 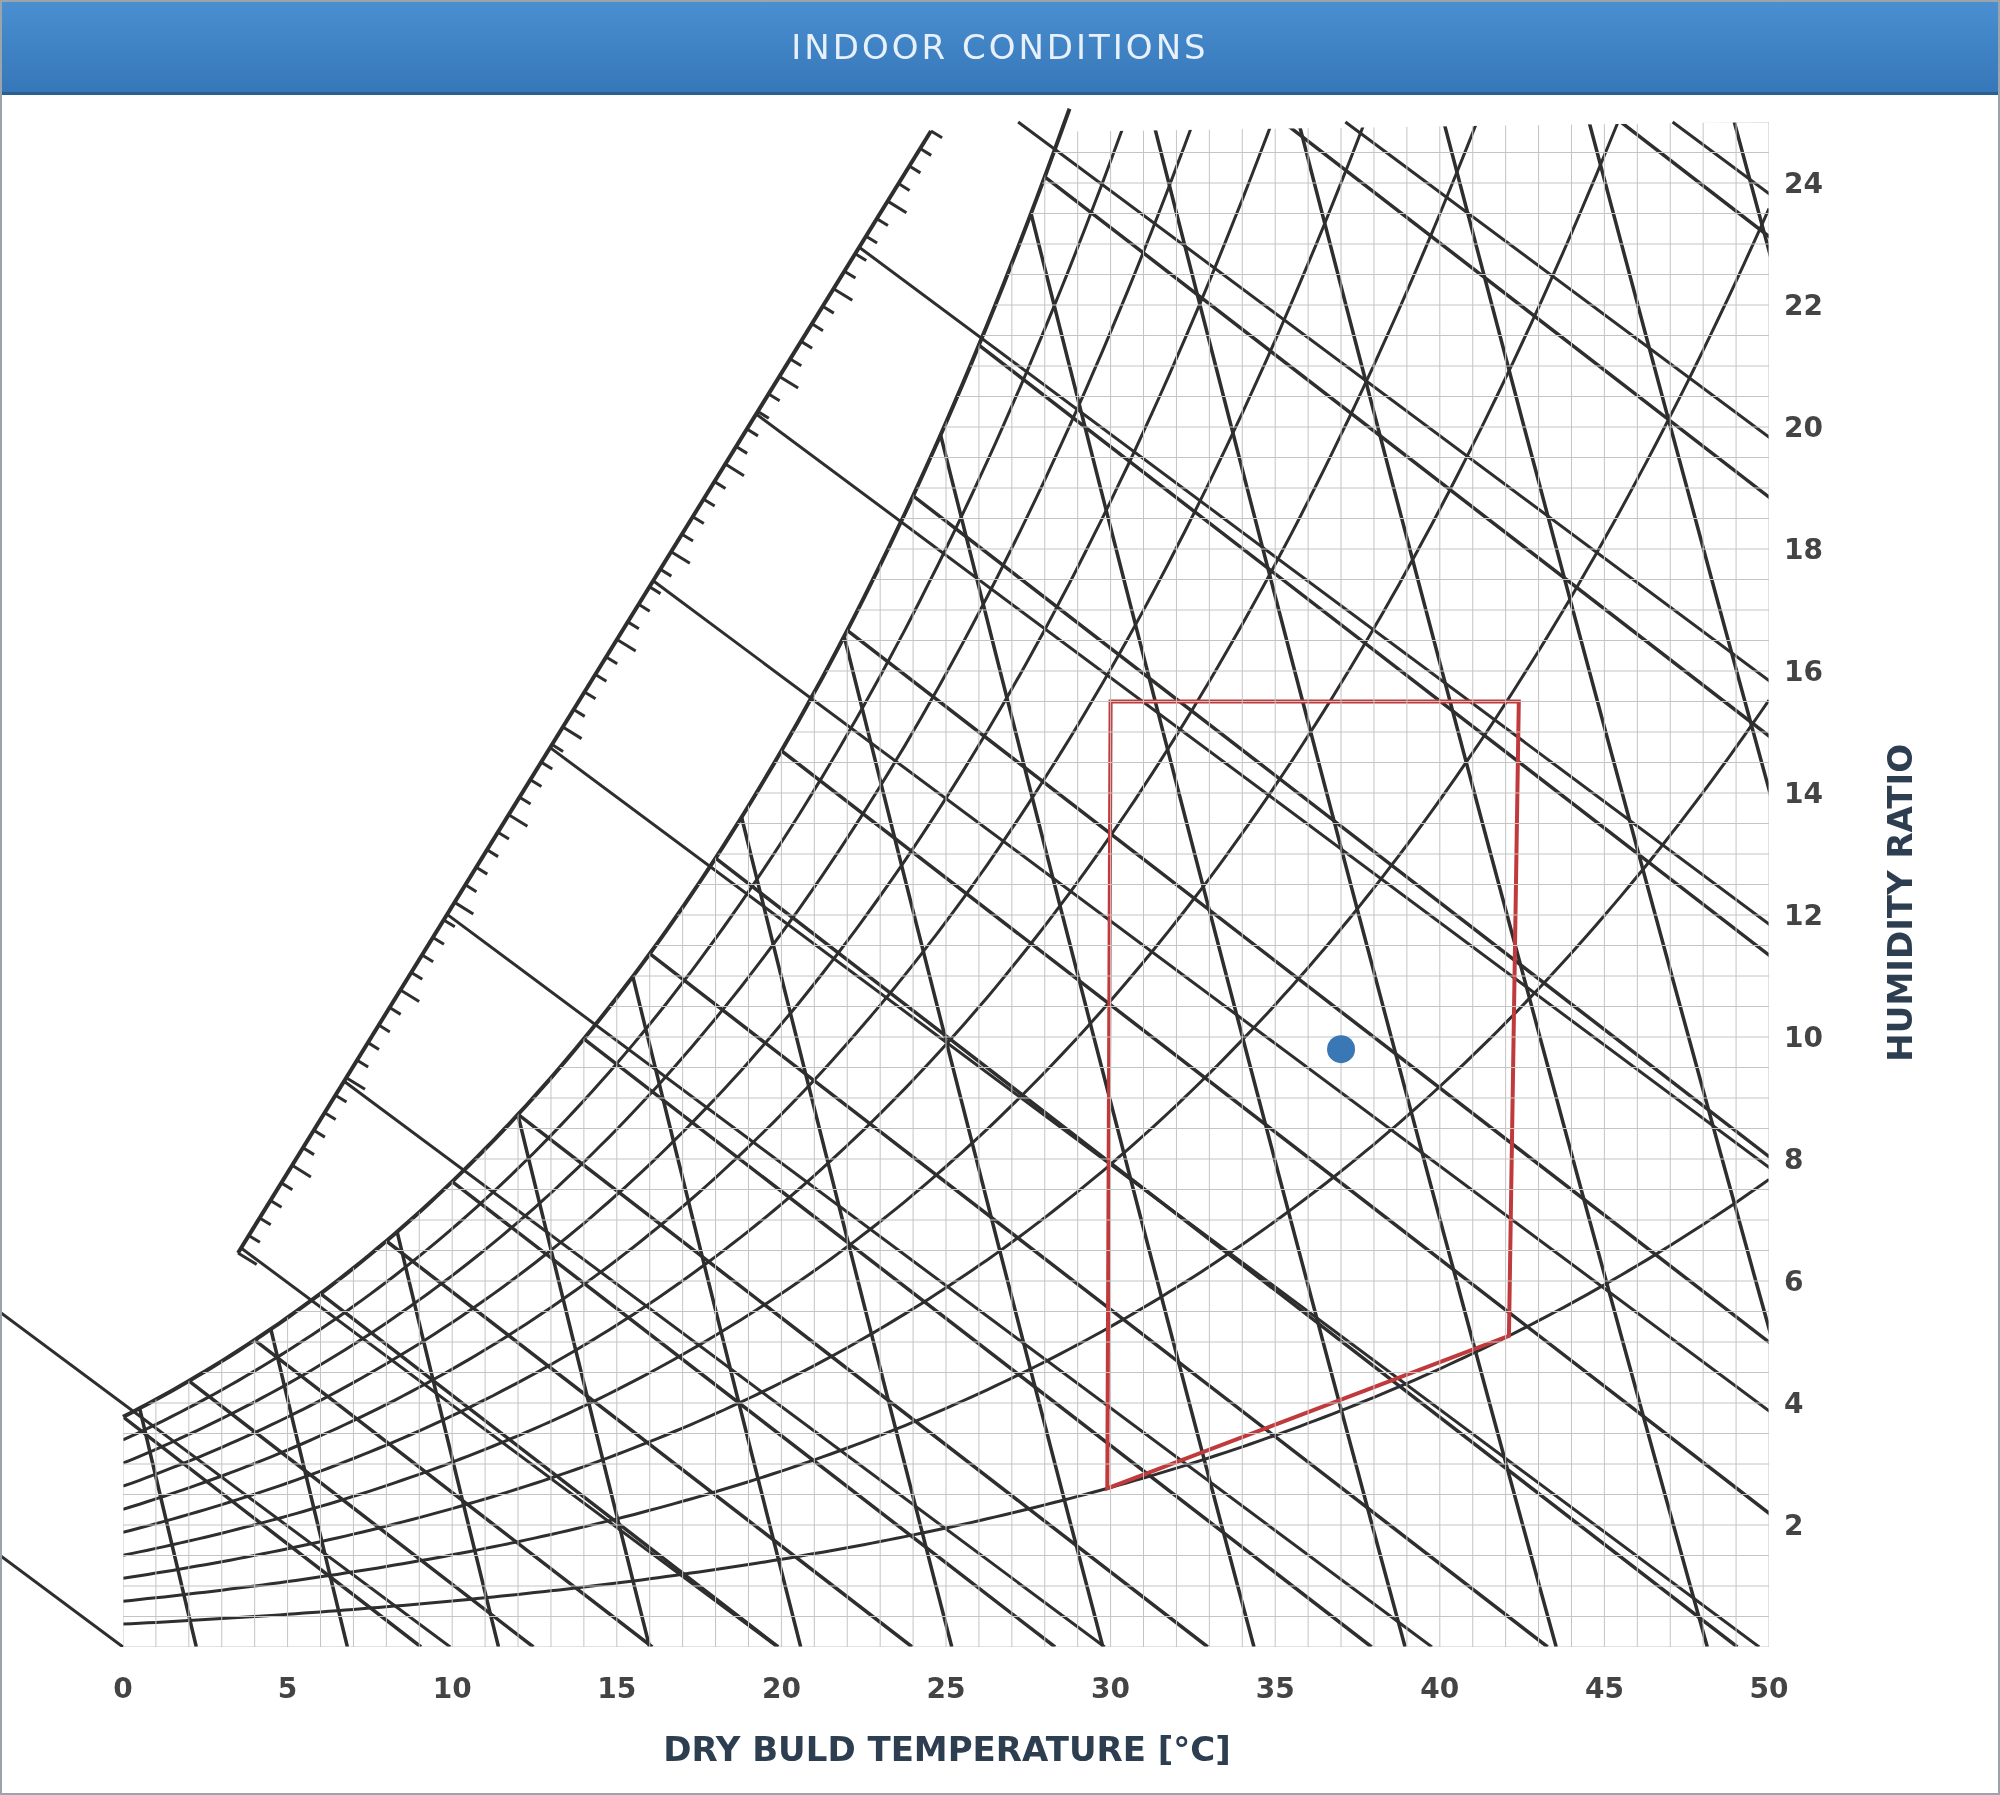 What do you see at coordinates (1275, 1688) in the screenshot?
I see `x-tick-label: 35` at bounding box center [1275, 1688].